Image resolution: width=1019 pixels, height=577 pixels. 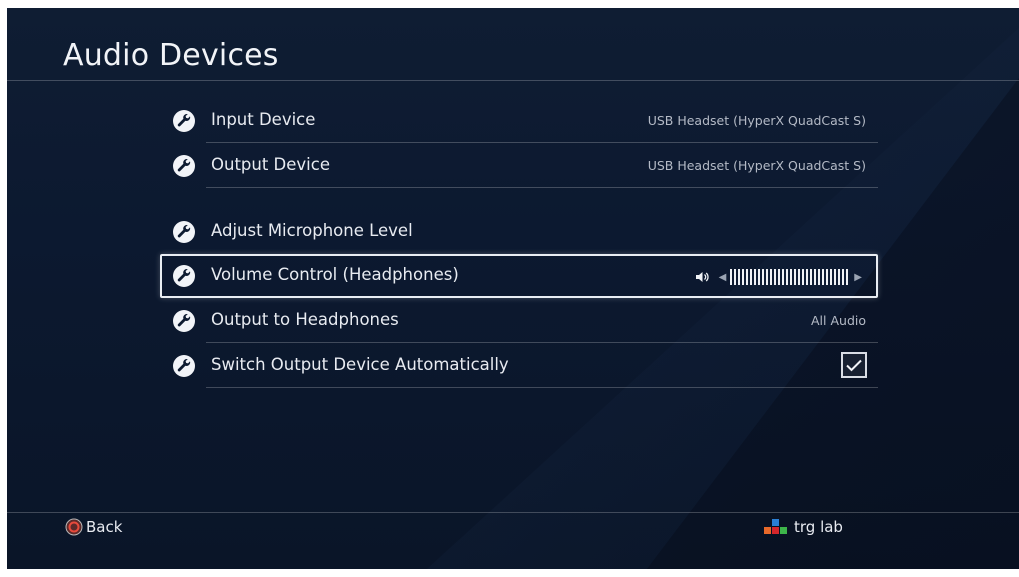 I want to click on speaker-icon, so click(x=702, y=277).